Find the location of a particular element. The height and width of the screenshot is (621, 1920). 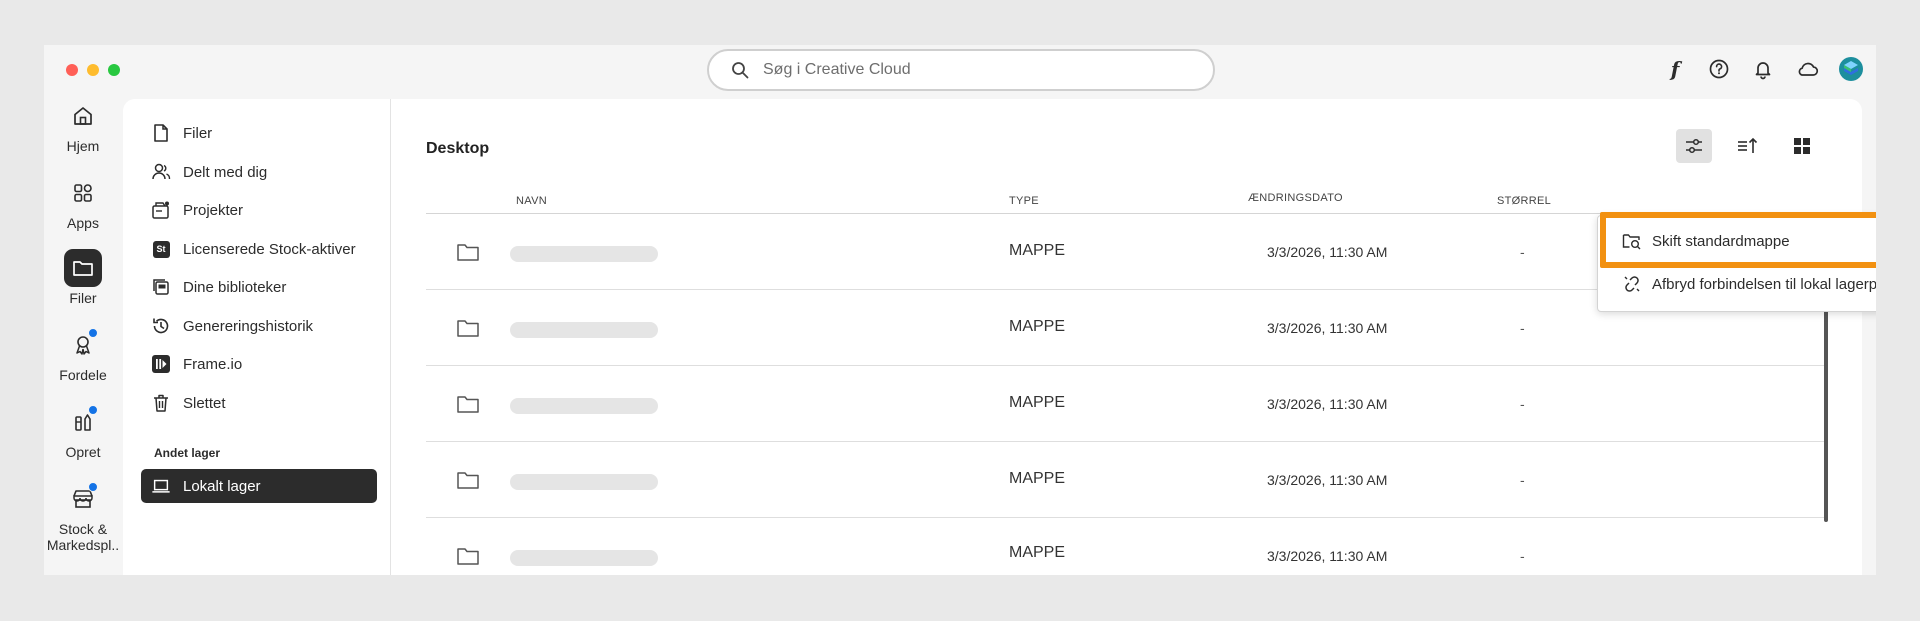

stock-icon: St is located at coordinates (161, 249).